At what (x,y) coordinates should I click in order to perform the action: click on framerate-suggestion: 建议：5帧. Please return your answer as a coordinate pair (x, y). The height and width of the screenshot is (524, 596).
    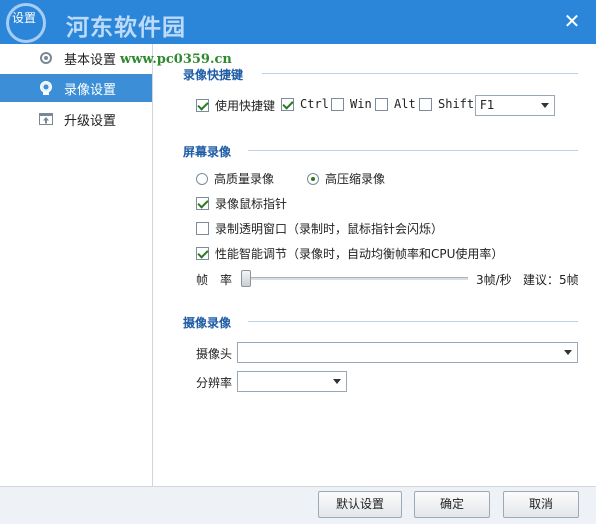
    Looking at the image, I should click on (551, 280).